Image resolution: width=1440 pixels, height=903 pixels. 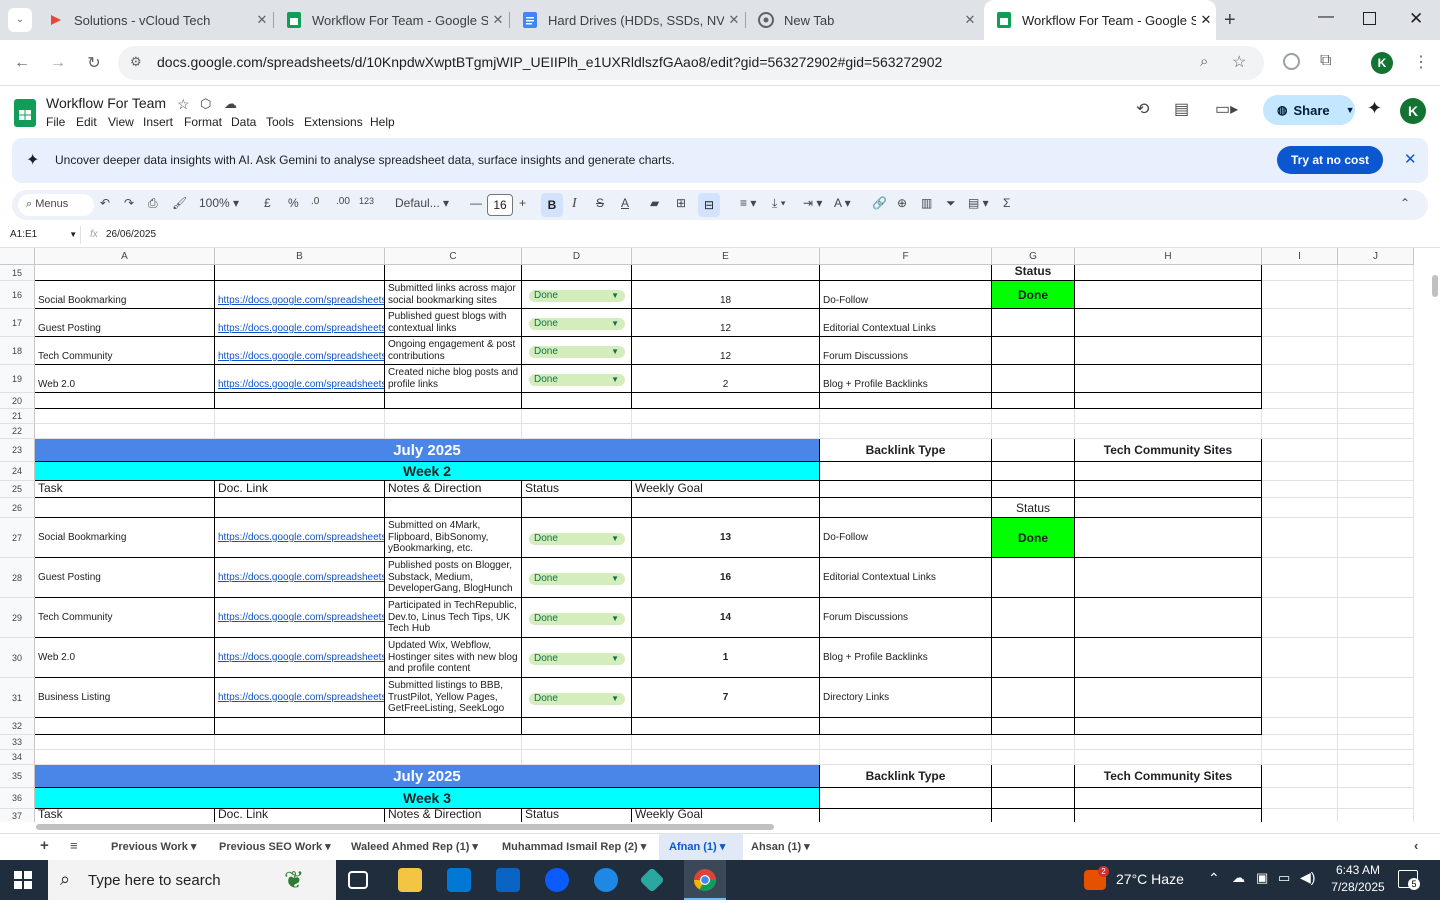 I want to click on windows-start-icon, so click(x=23, y=881).